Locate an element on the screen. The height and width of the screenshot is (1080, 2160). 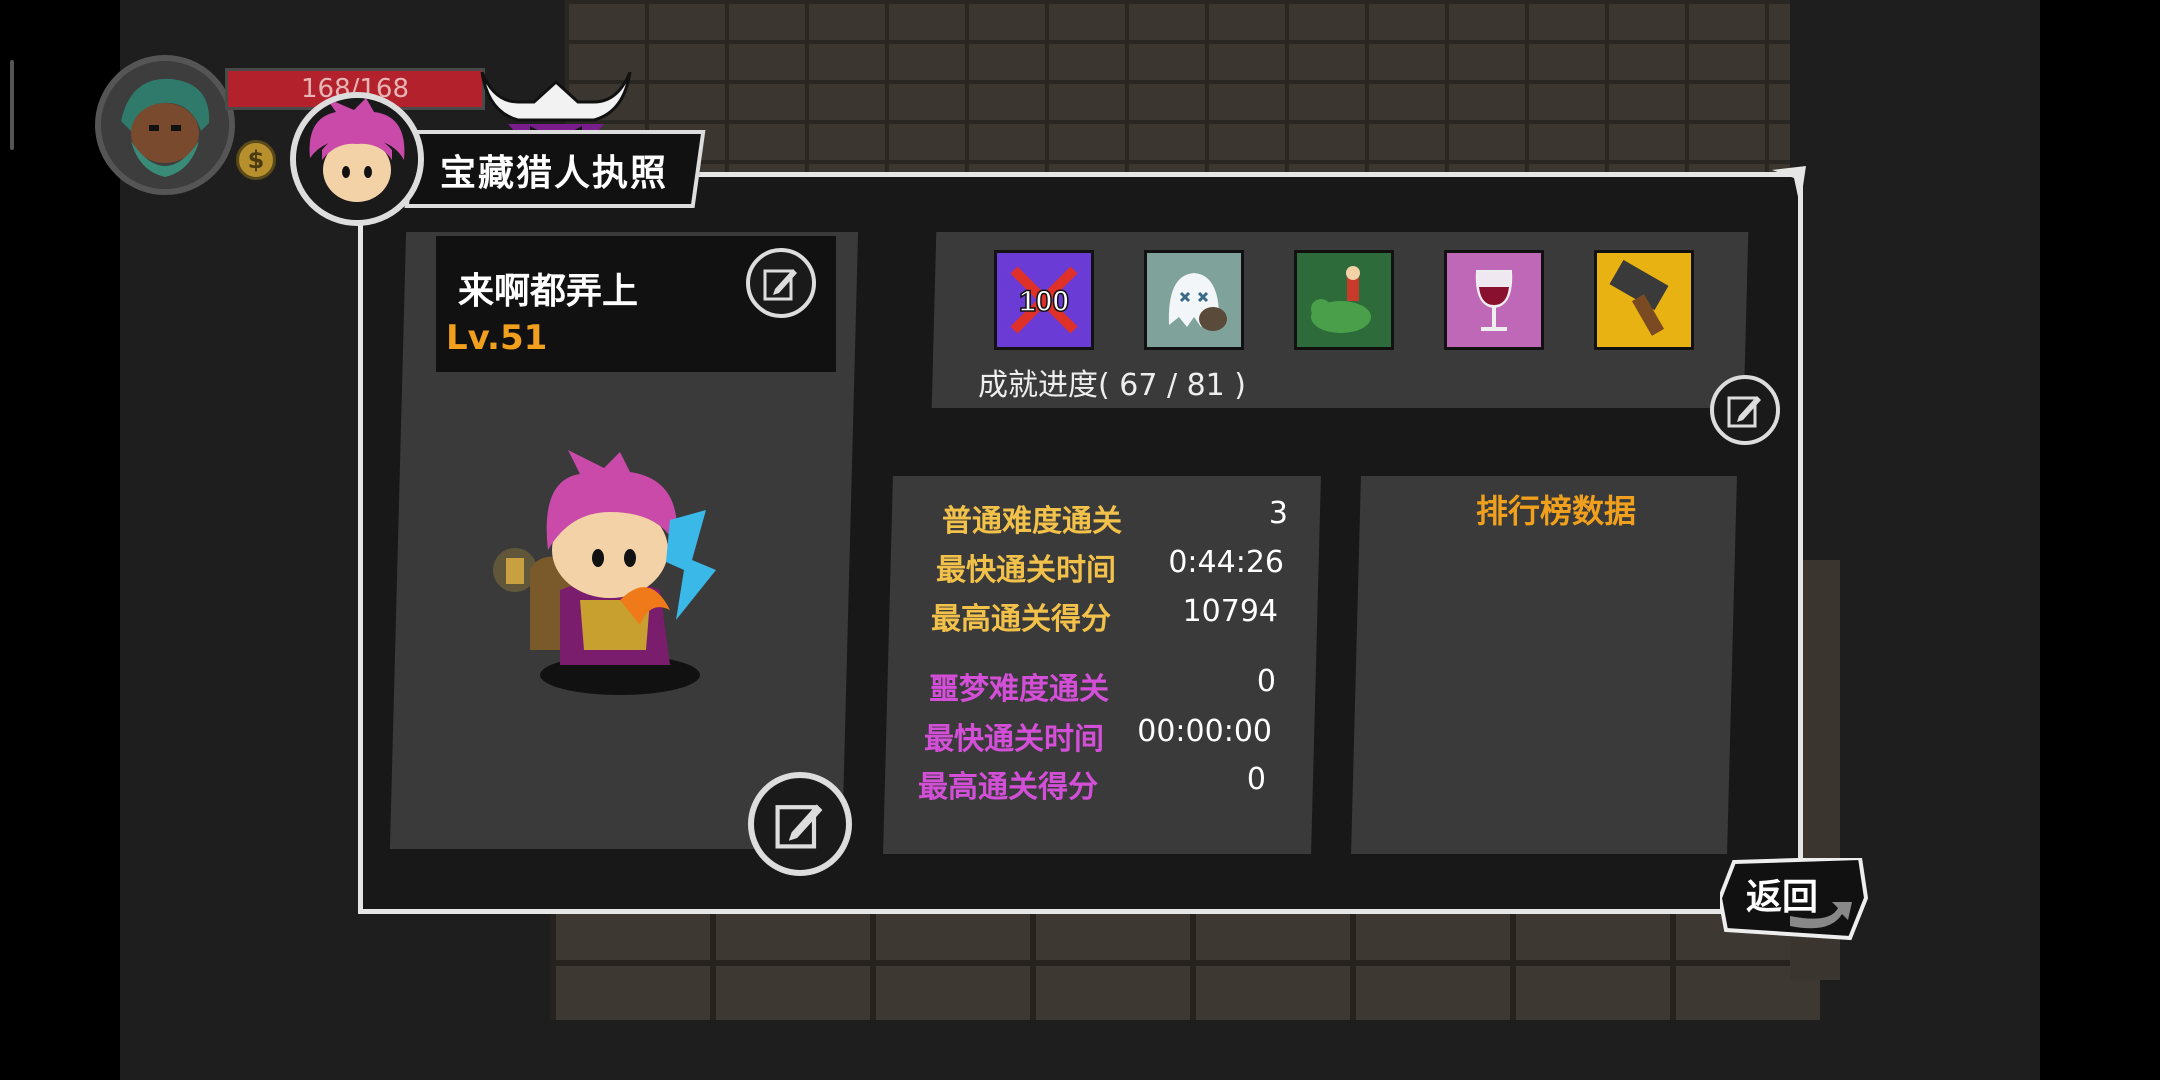
edit-name-button is located at coordinates (781, 283).